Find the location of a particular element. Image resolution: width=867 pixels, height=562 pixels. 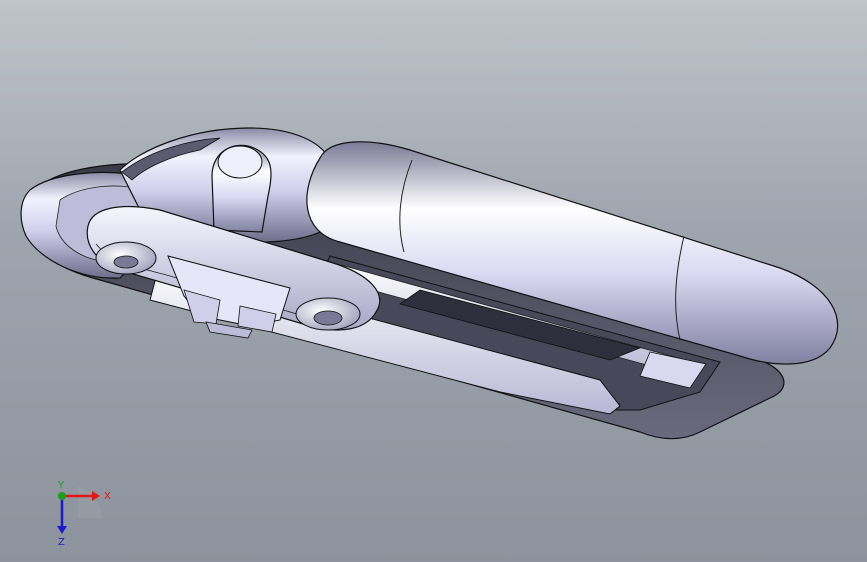

y-axis-label: Y is located at coordinates (61, 485).